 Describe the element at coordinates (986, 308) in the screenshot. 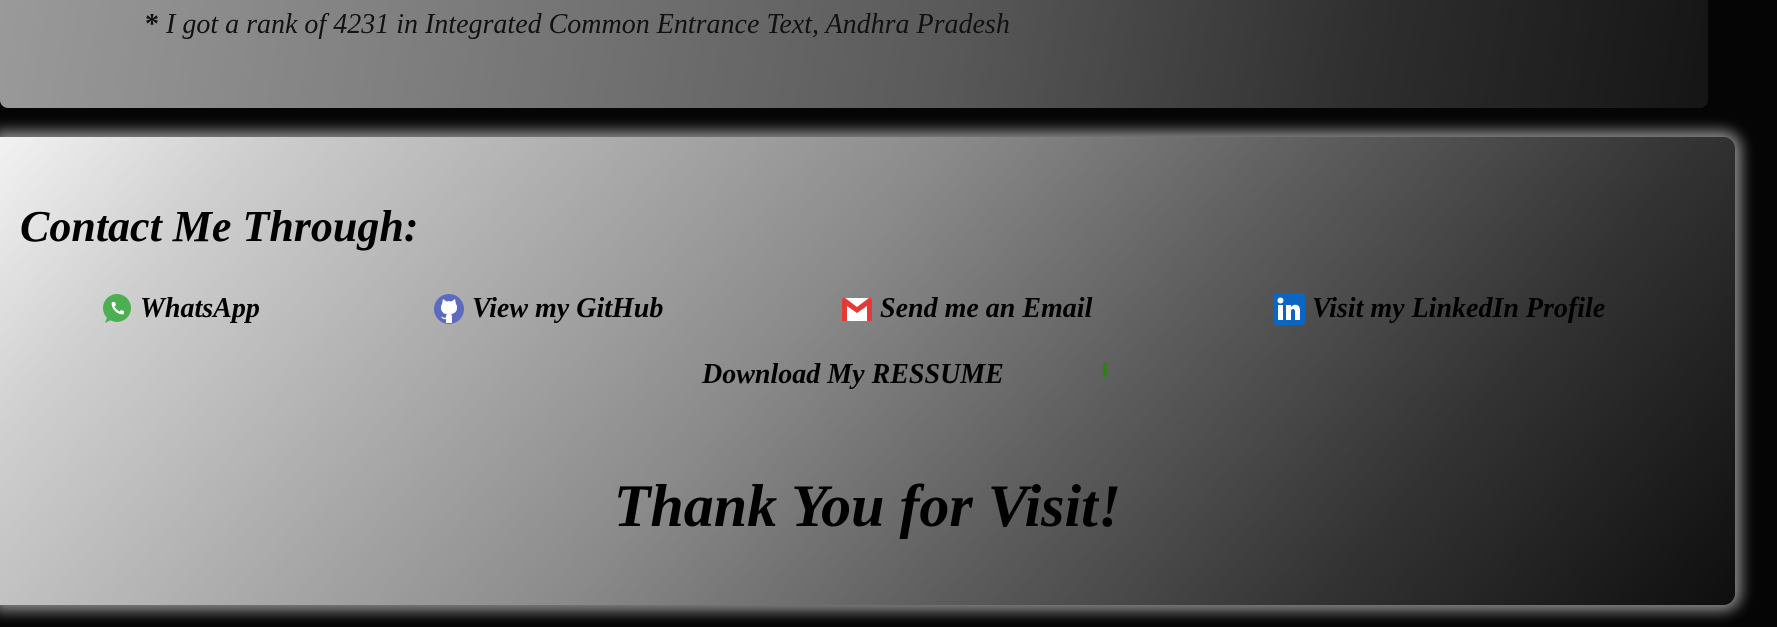

I see `email-label: Send me an Email` at that location.